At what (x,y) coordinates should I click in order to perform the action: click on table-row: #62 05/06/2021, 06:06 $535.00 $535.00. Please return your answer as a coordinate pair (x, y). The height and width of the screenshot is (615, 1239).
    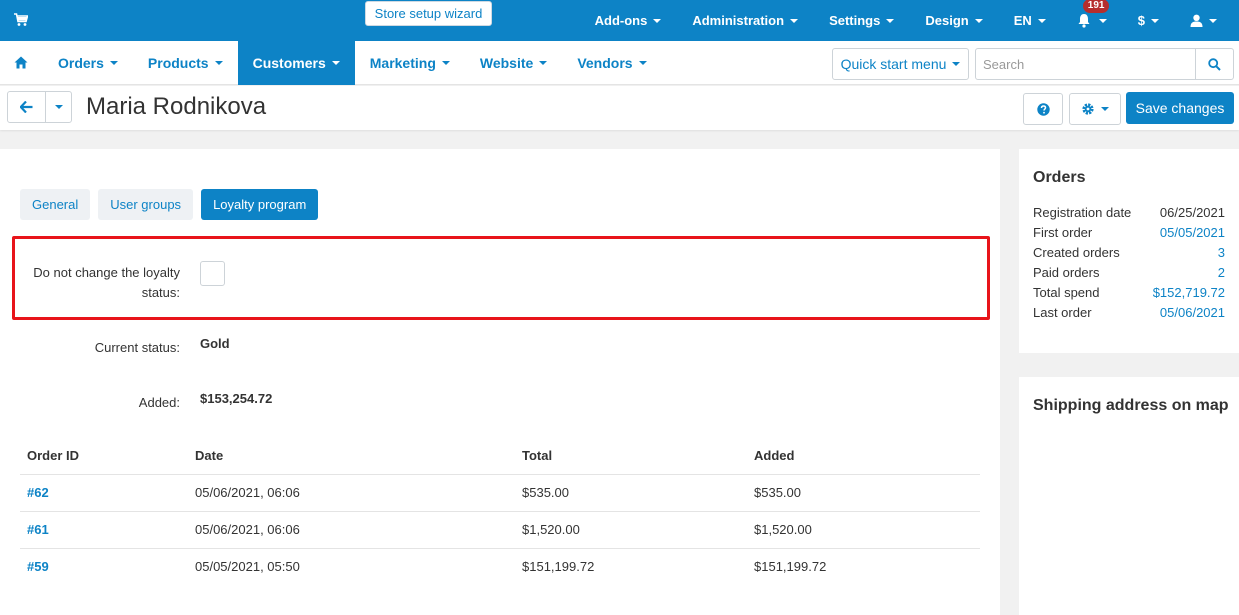
    Looking at the image, I should click on (500, 493).